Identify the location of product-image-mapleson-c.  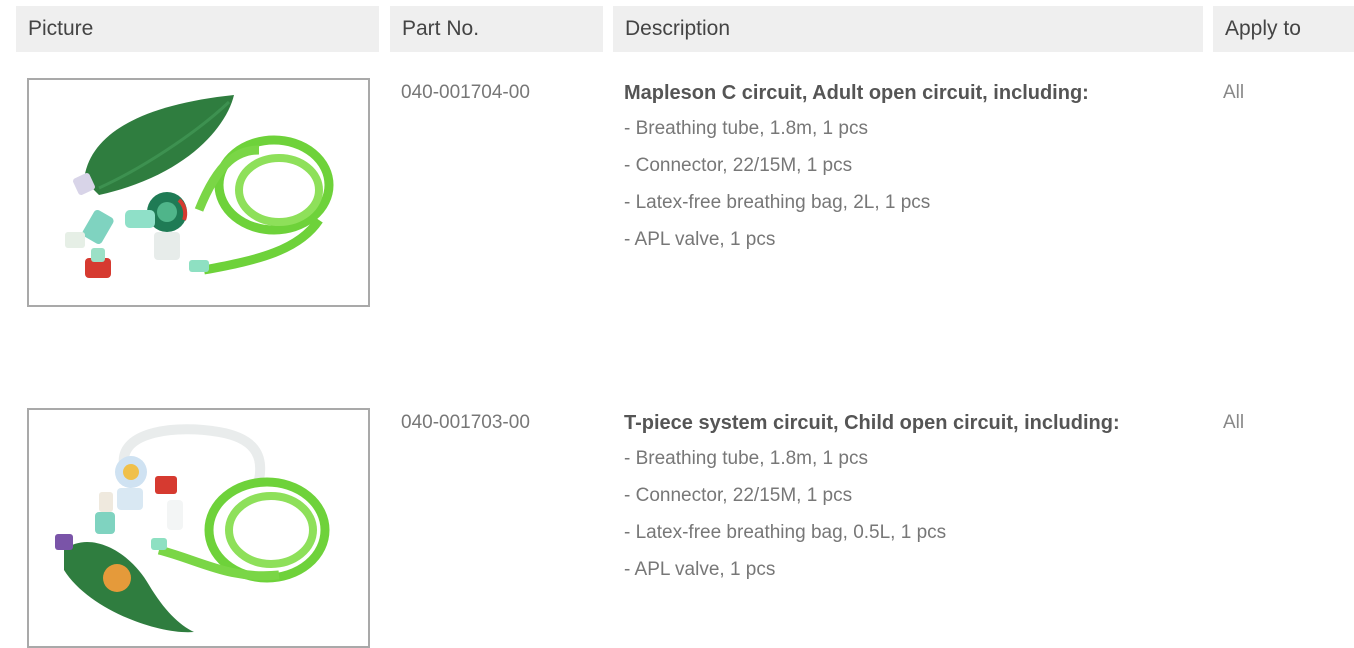
(198, 192).